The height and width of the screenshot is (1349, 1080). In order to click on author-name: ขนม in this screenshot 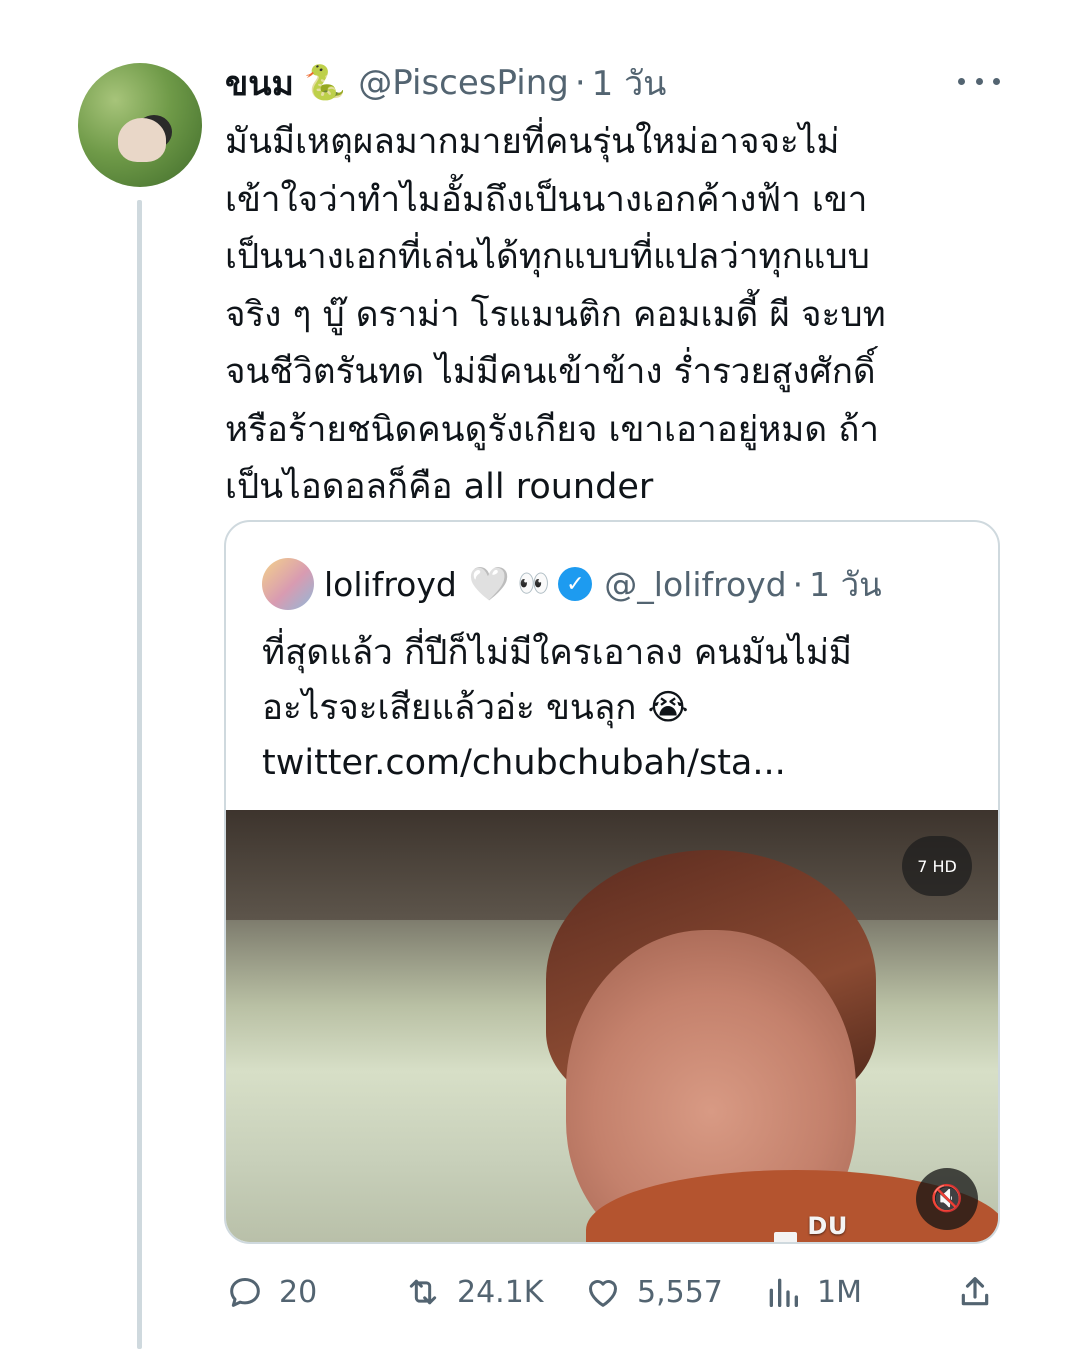, I will do `click(259, 83)`.